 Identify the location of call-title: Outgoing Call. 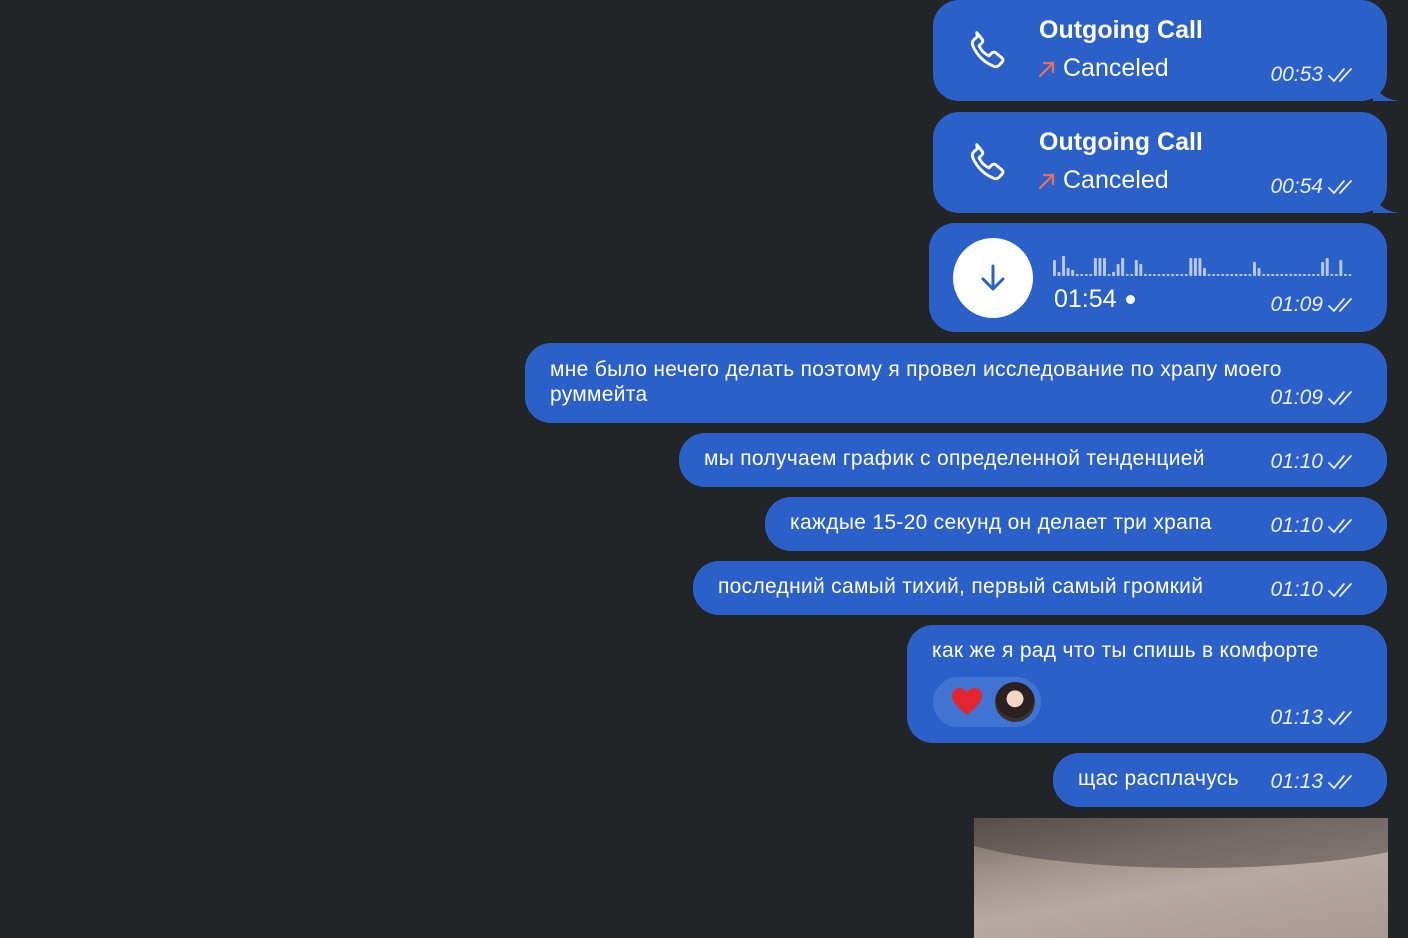
(1121, 30).